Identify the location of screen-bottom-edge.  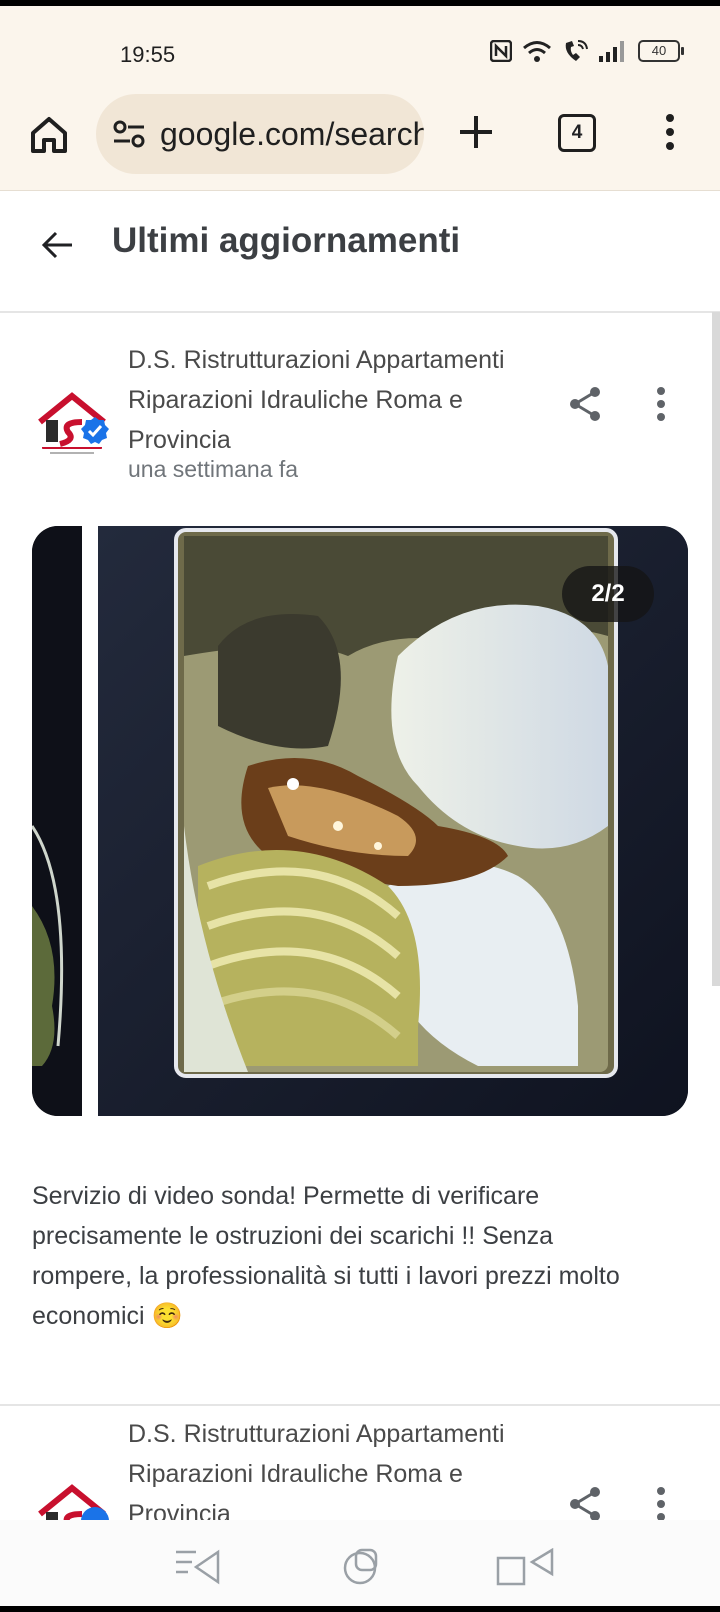
(360, 1609).